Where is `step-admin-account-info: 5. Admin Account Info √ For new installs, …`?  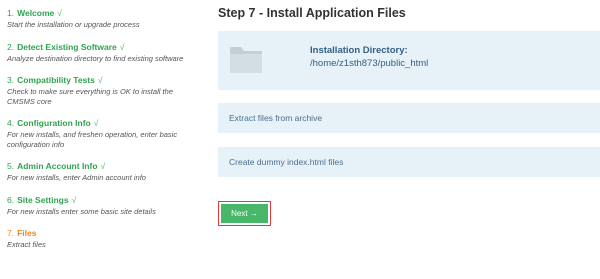 step-admin-account-info: 5. Admin Account Info √ For new installs, … is located at coordinates (97, 172).